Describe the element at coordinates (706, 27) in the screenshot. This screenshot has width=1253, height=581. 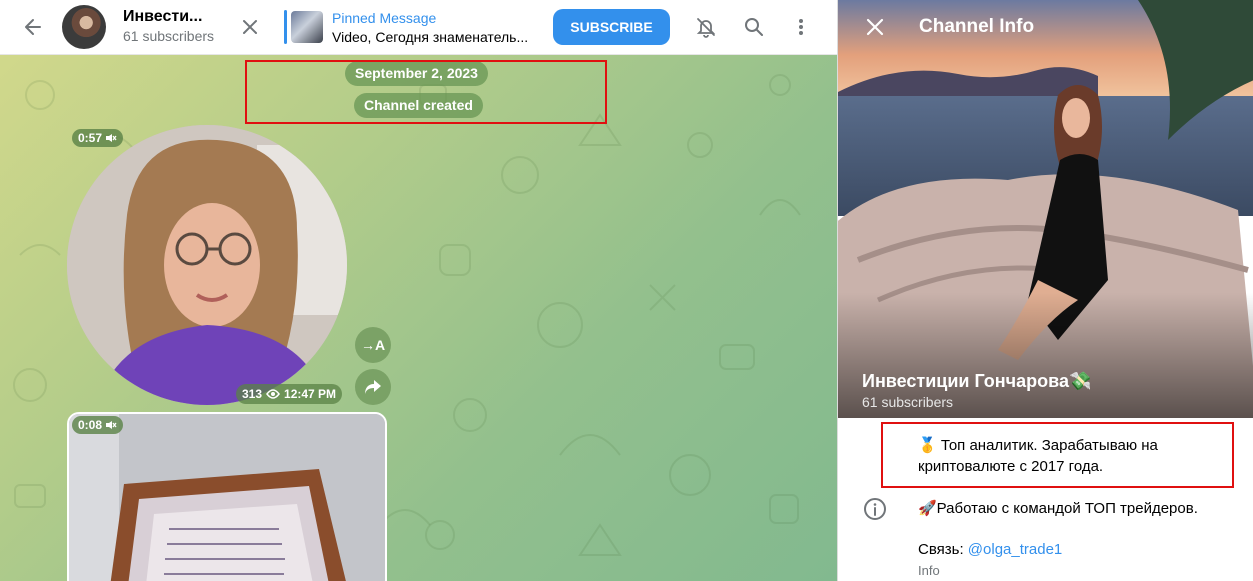
I see `mute-bell-icon` at that location.